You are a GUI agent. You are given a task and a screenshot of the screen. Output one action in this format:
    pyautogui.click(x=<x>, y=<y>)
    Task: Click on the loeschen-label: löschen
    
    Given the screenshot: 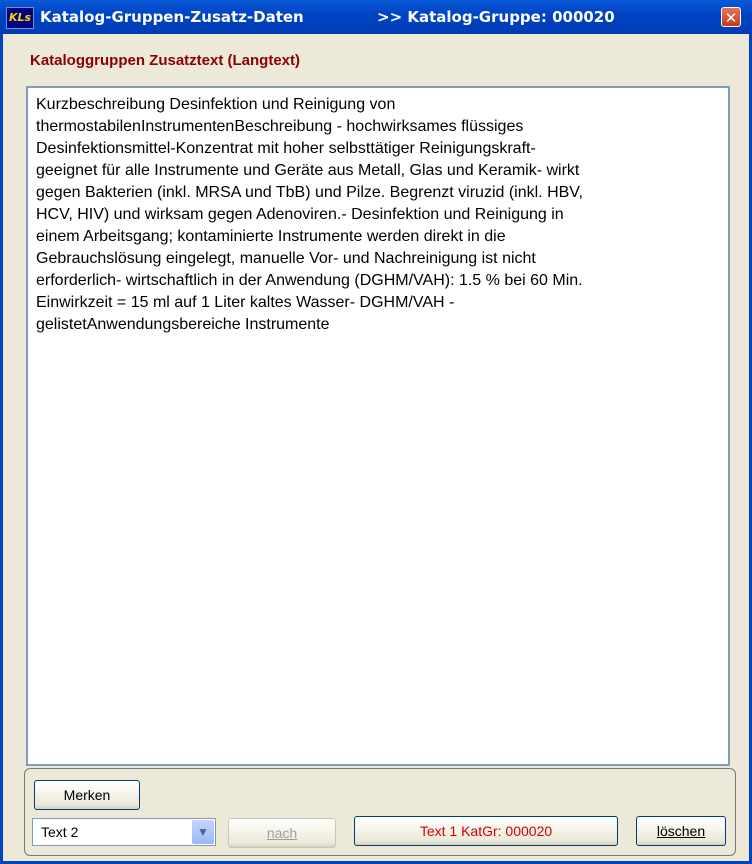 What is the action you would take?
    pyautogui.click(x=681, y=831)
    